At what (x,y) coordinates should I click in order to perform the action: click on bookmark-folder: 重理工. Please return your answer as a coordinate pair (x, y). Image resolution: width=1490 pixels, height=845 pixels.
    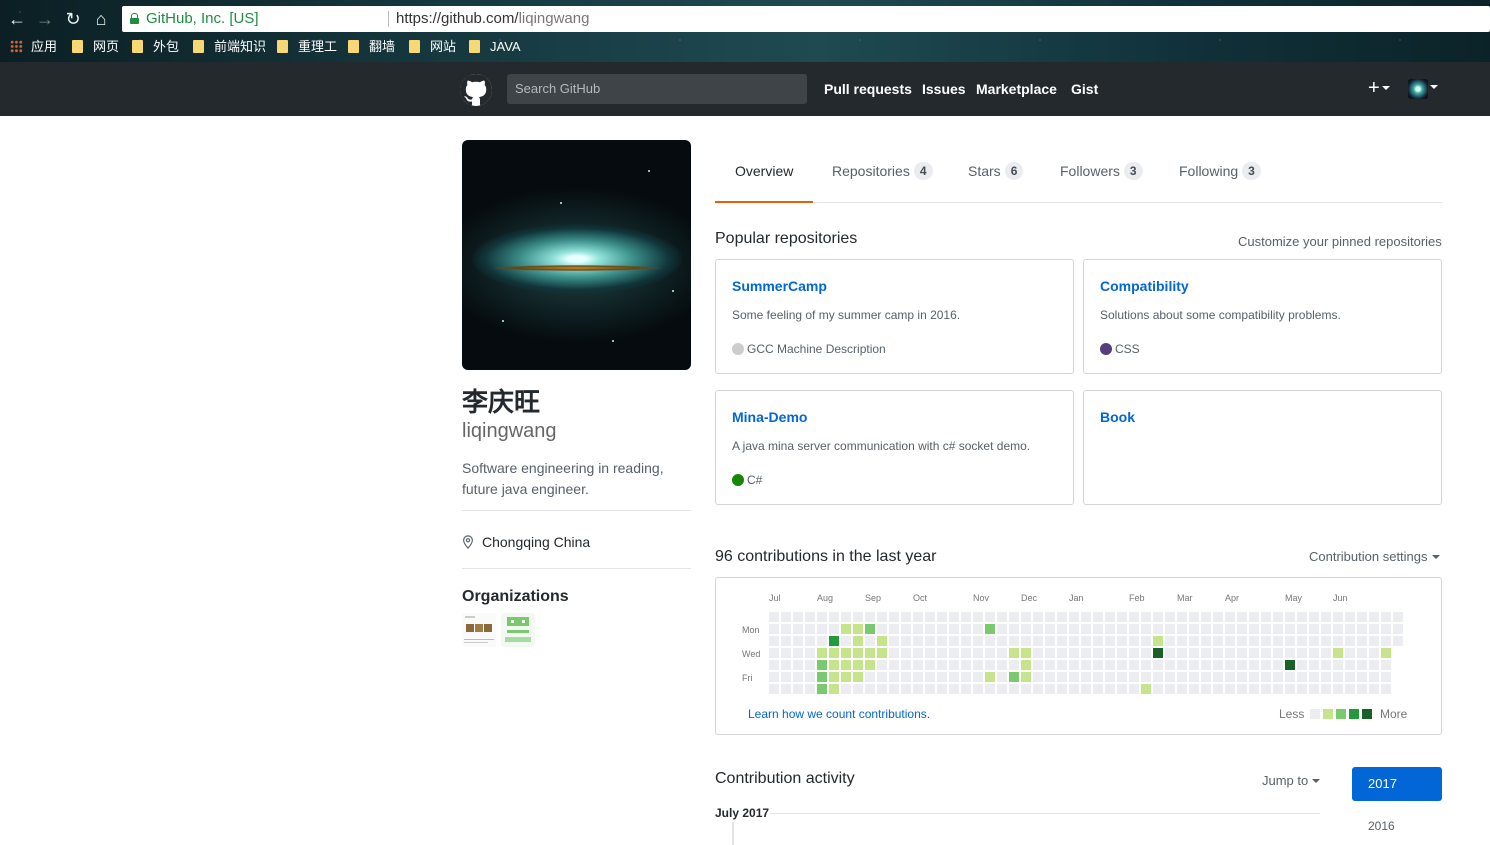
    Looking at the image, I should click on (307, 47).